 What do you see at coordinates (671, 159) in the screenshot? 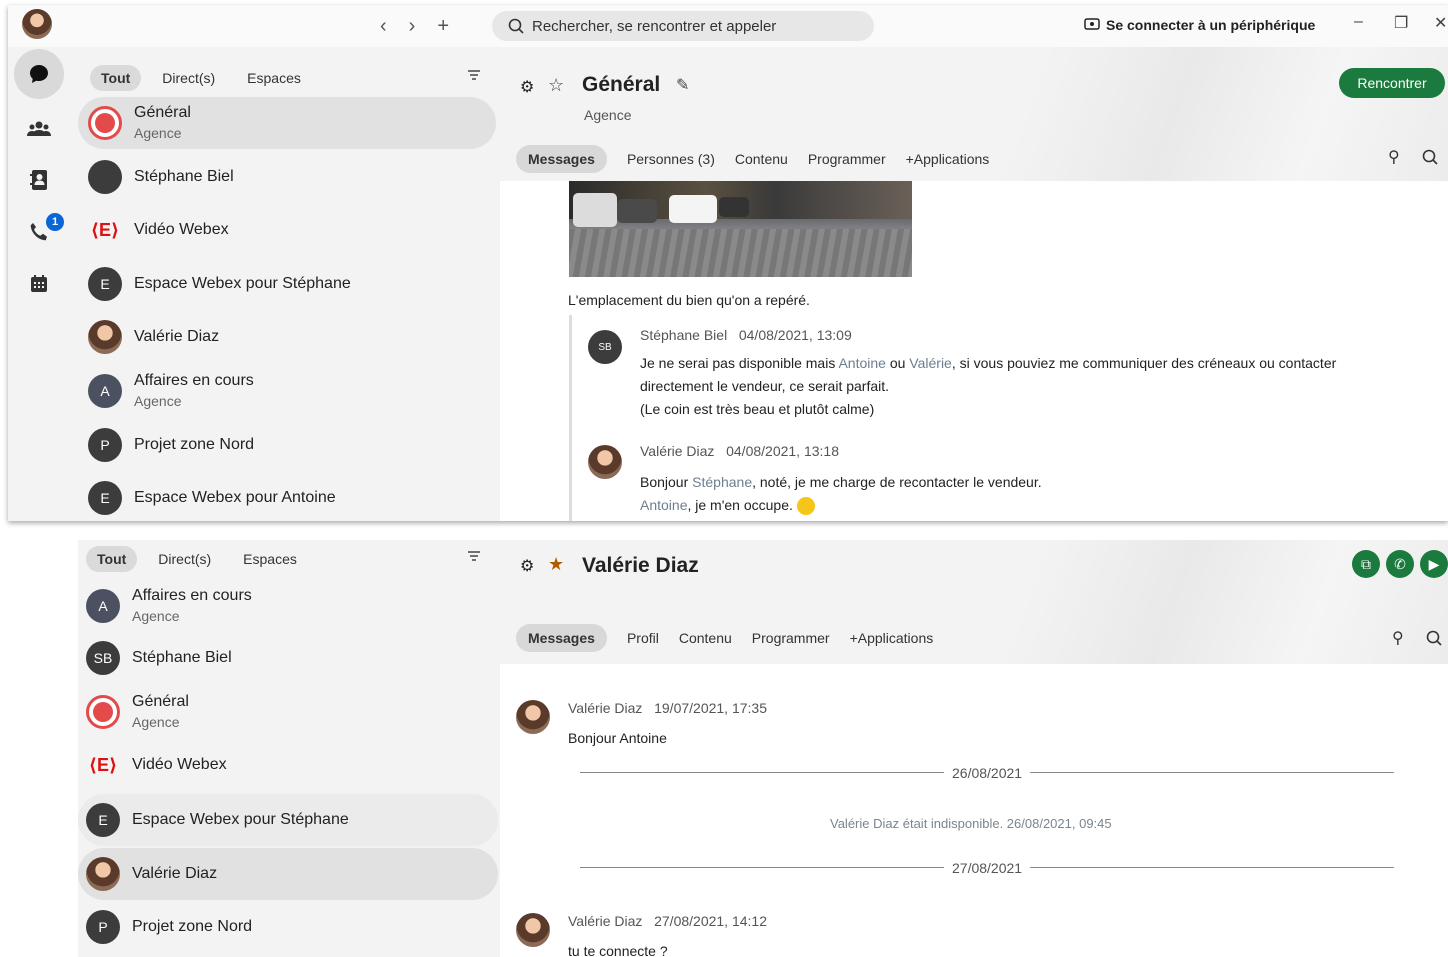
I see `tab-people: Personnes (3)` at bounding box center [671, 159].